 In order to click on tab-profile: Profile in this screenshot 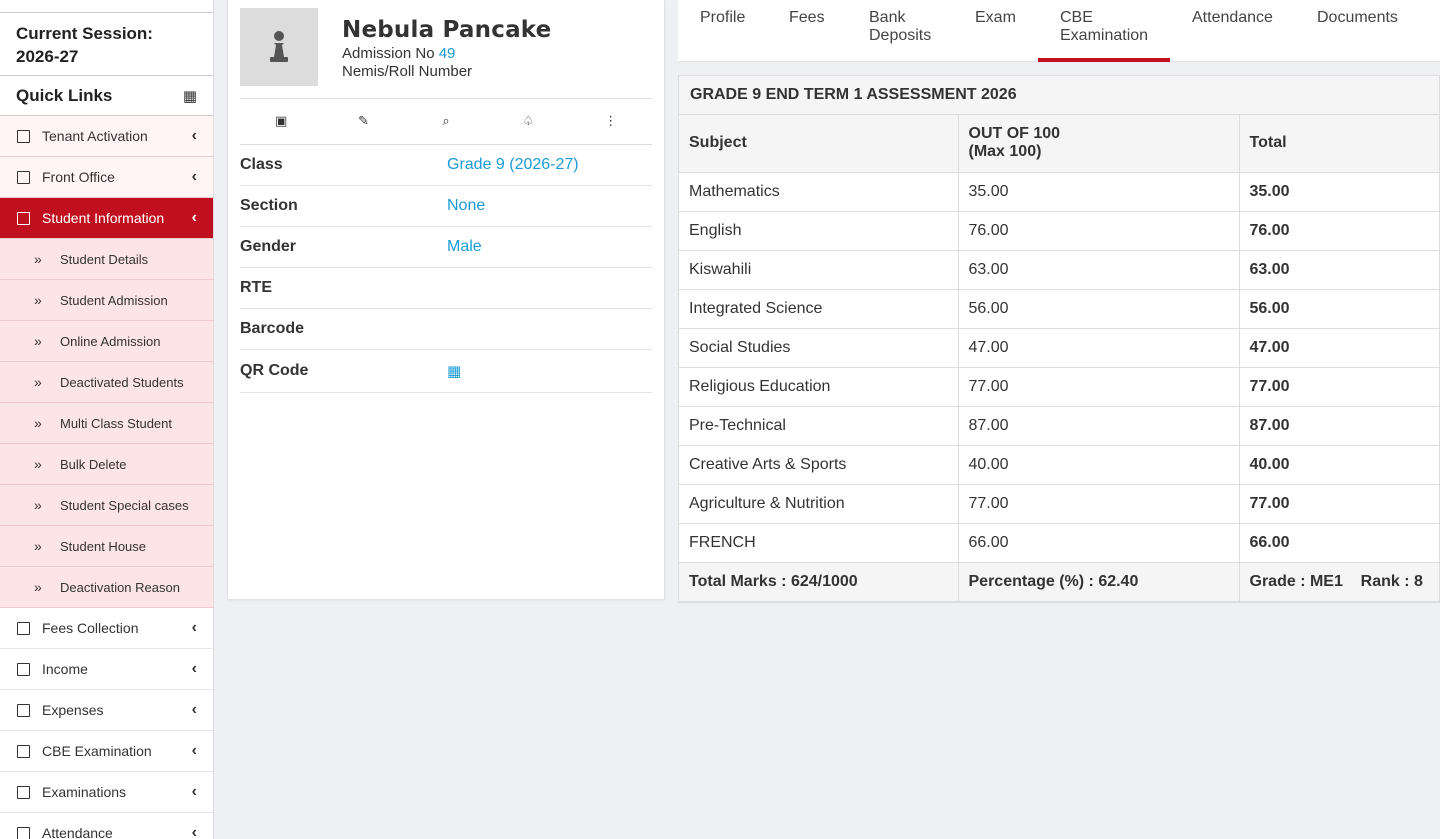, I will do `click(722, 18)`.